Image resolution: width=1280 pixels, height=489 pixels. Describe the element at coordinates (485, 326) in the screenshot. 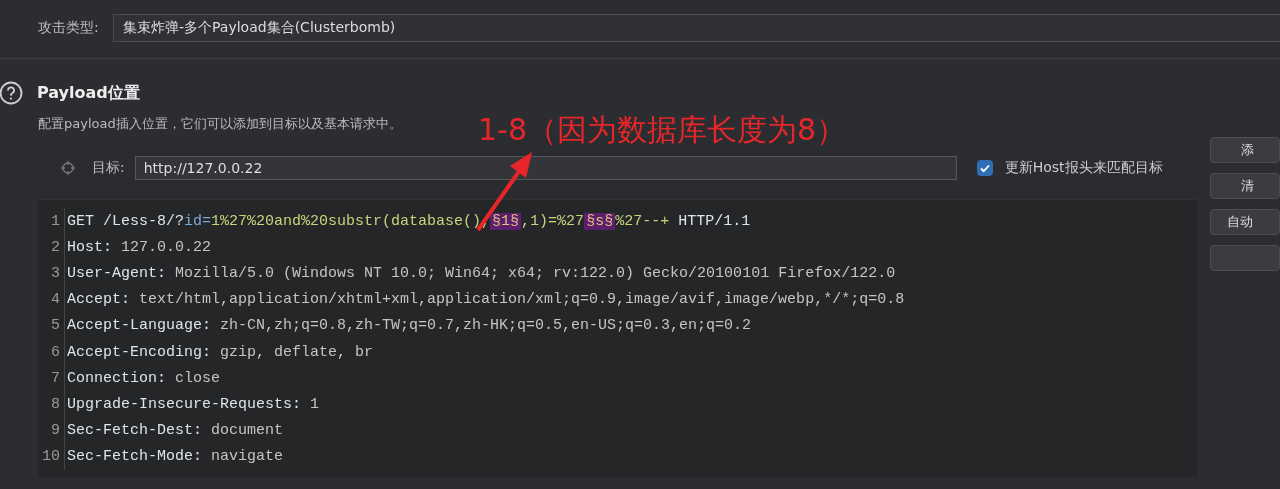

I see `header-value: zh-CN,zh;q=0.8,zh-TW;q=0.7,zh-HK;q=0.5,en-US;q=0.3,en;q=0.2` at that location.